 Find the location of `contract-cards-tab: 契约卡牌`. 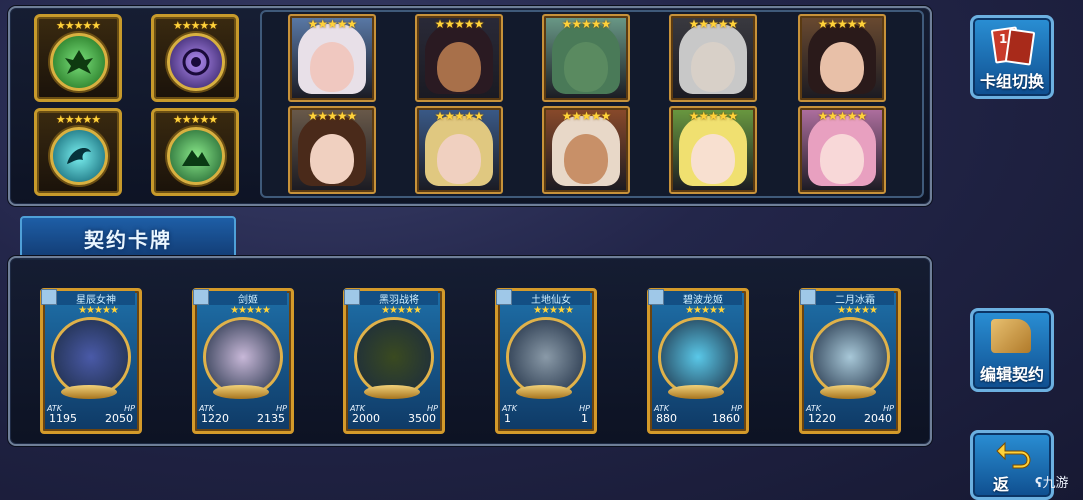

contract-cards-tab: 契约卡牌 is located at coordinates (128, 238).